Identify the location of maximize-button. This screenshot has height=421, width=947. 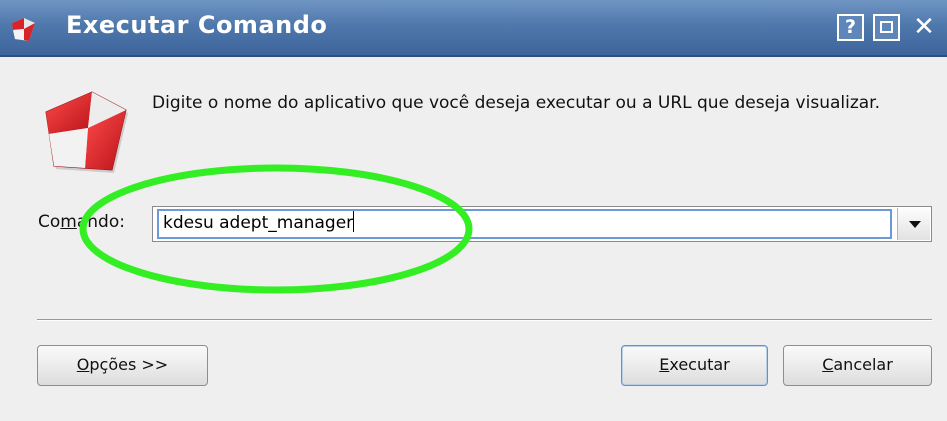
(886, 27).